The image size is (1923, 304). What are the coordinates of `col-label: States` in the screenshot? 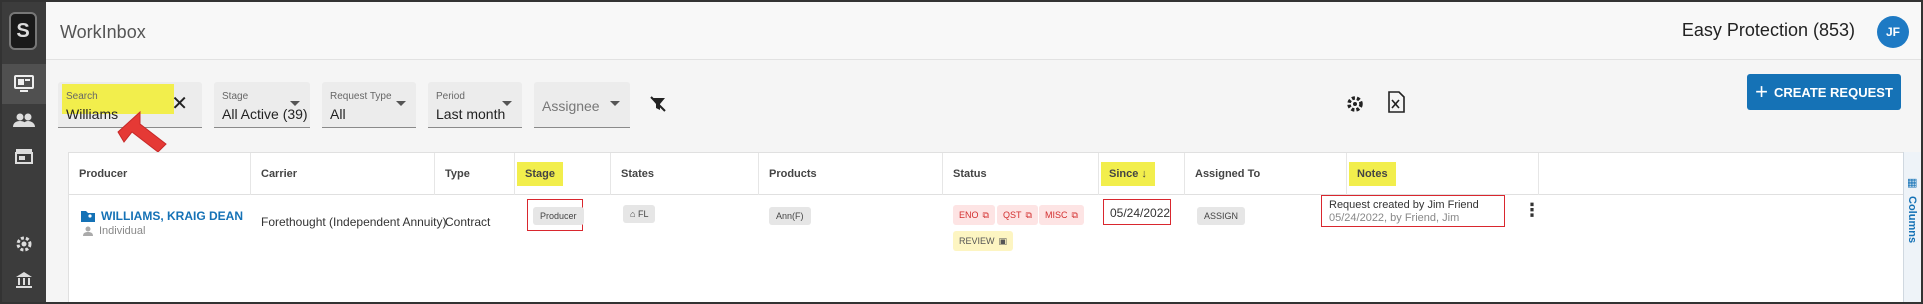 It's located at (638, 174).